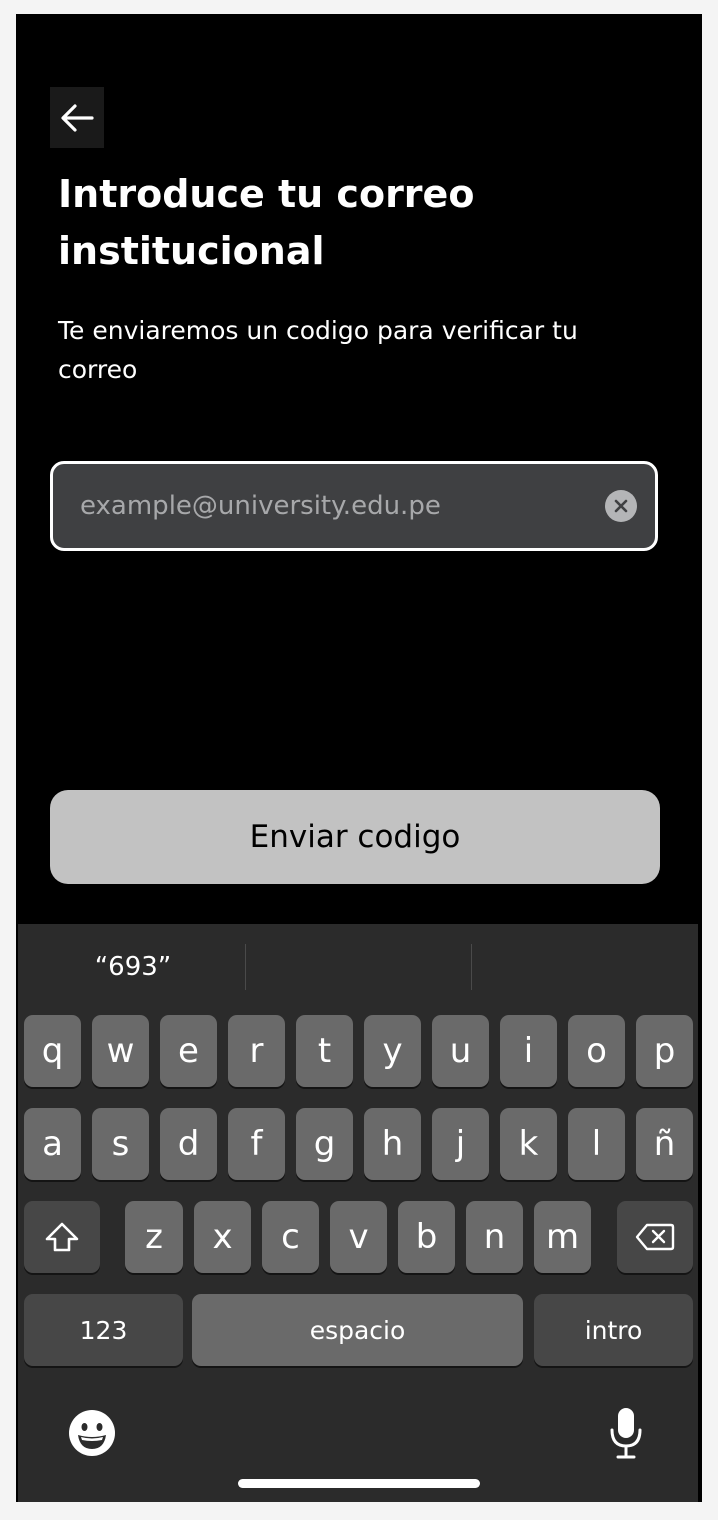 Image resolution: width=718 pixels, height=1520 pixels. What do you see at coordinates (324, 1144) in the screenshot?
I see `key-g: g` at bounding box center [324, 1144].